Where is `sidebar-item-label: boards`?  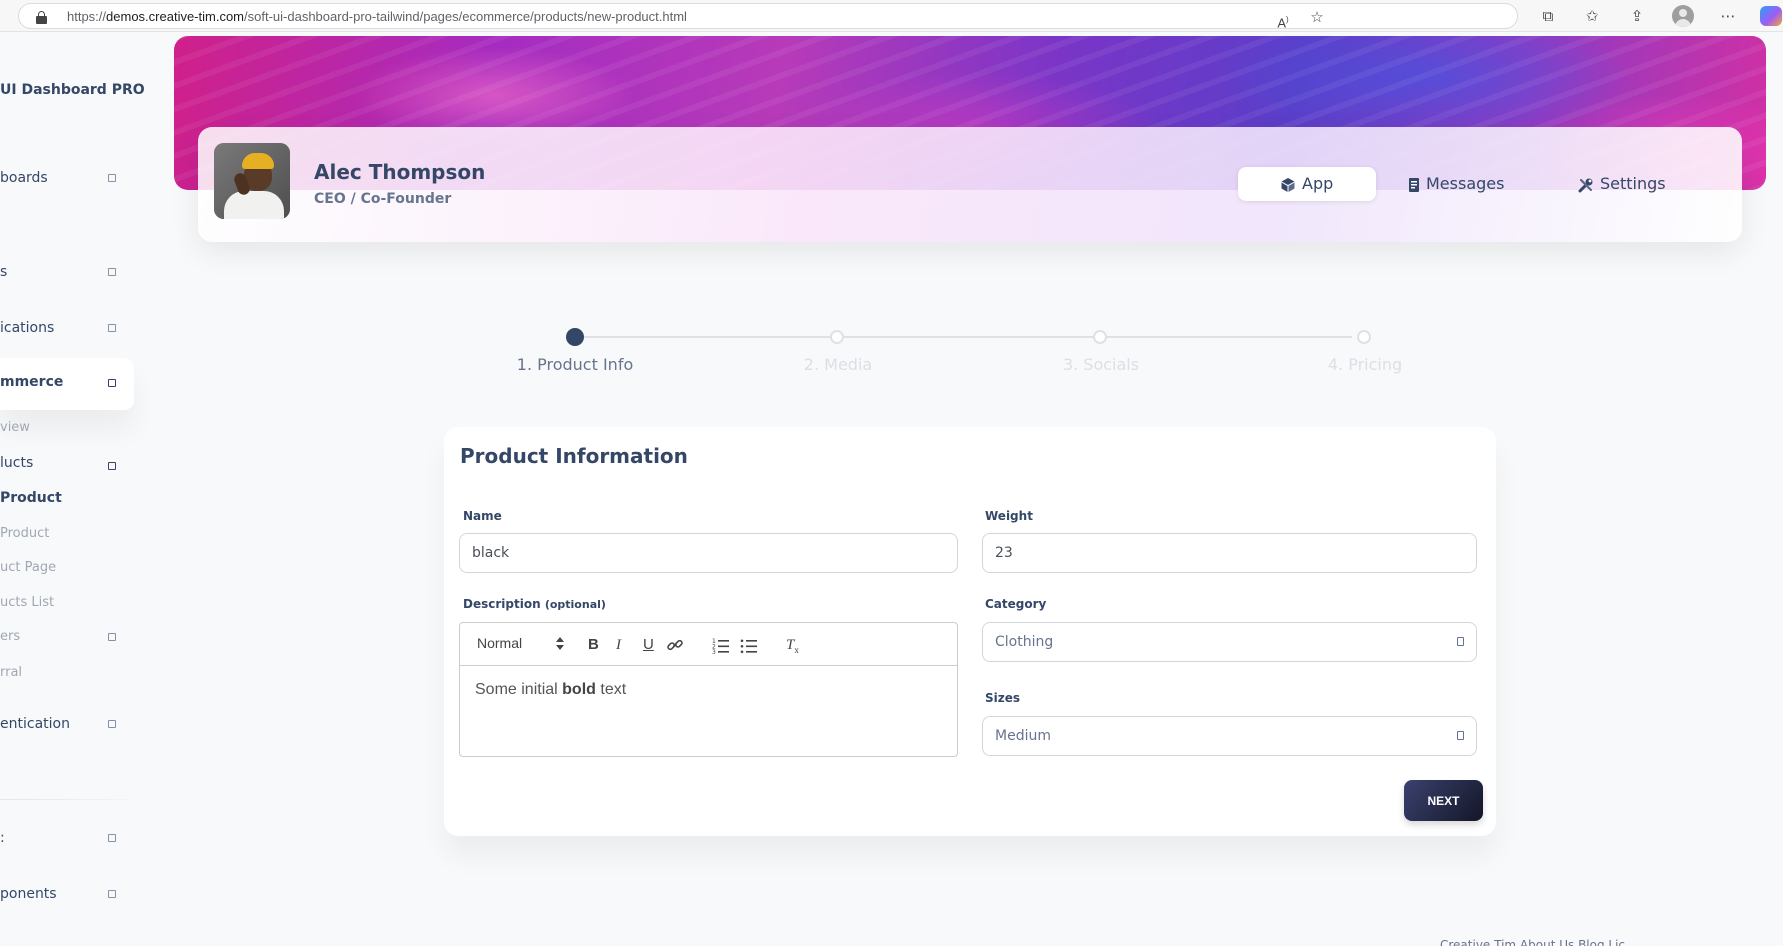
sidebar-item-label: boards is located at coordinates (24, 178).